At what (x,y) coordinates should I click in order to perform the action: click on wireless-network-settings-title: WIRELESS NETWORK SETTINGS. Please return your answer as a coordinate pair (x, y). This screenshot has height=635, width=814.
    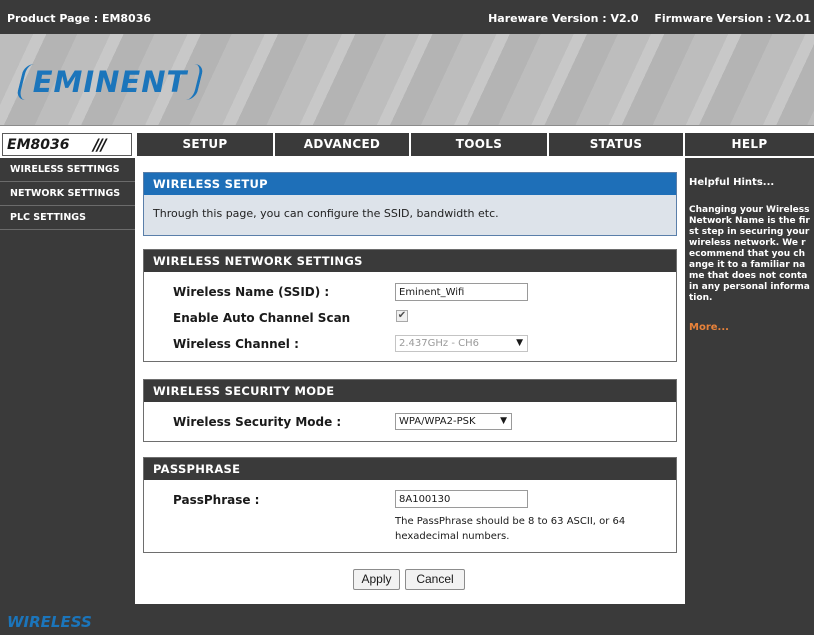
    Looking at the image, I should click on (410, 261).